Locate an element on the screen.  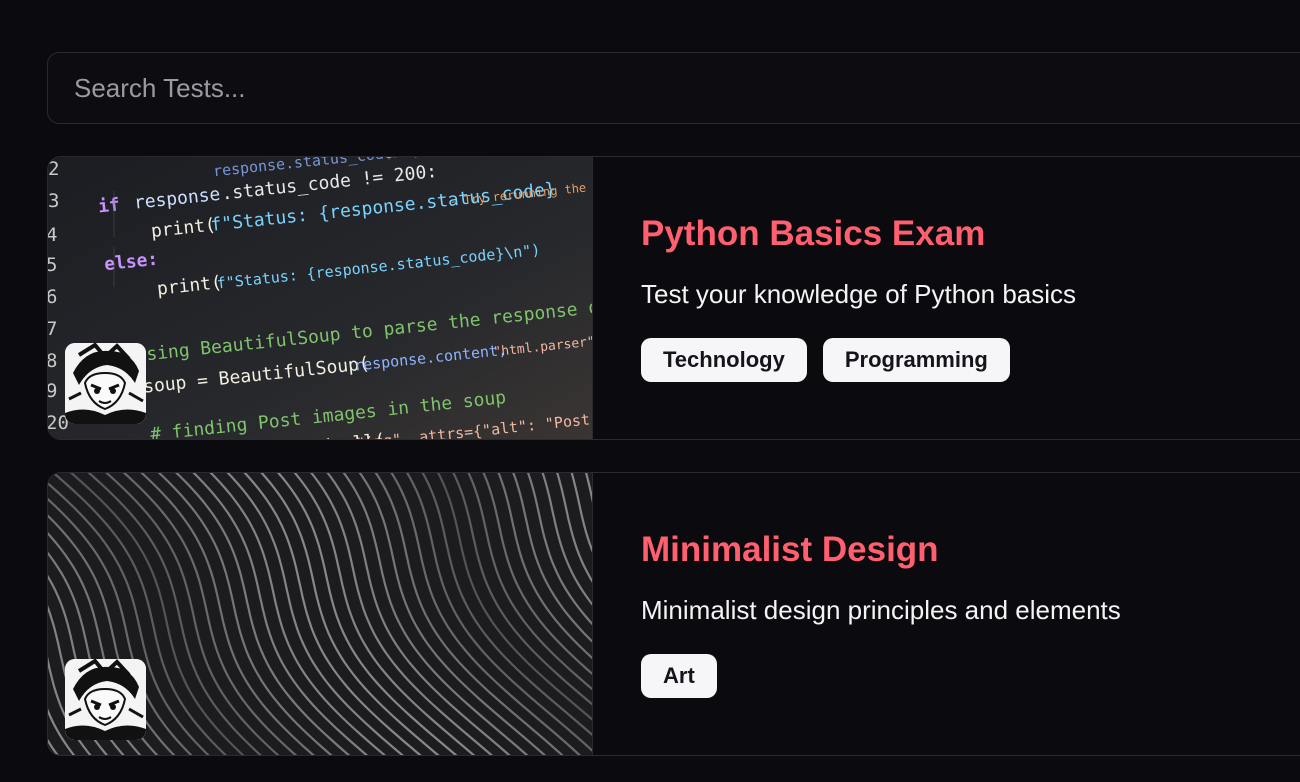
search-input is located at coordinates (674, 88).